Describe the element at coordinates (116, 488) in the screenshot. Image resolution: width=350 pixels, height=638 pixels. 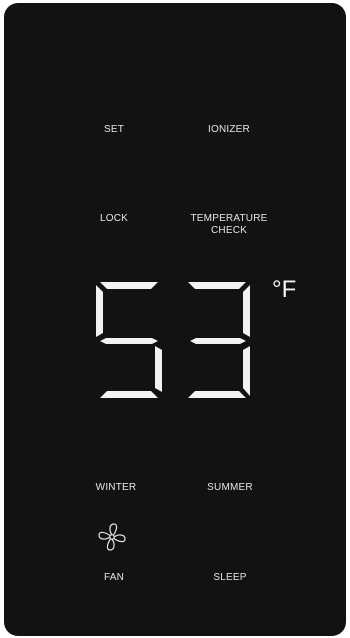
I see `winter-button: WINTER` at that location.